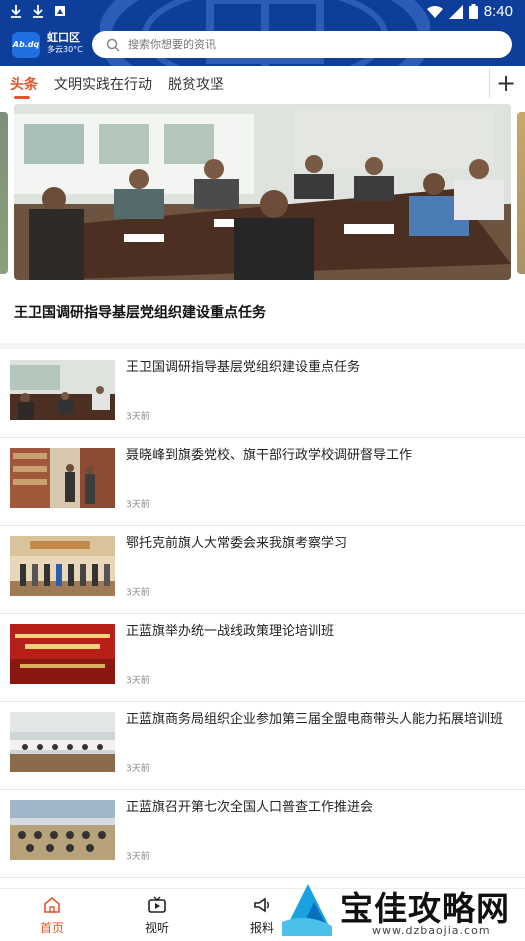 This screenshot has width=525, height=941. Describe the element at coordinates (156, 928) in the screenshot. I see `nav-video-label: 视听` at that location.